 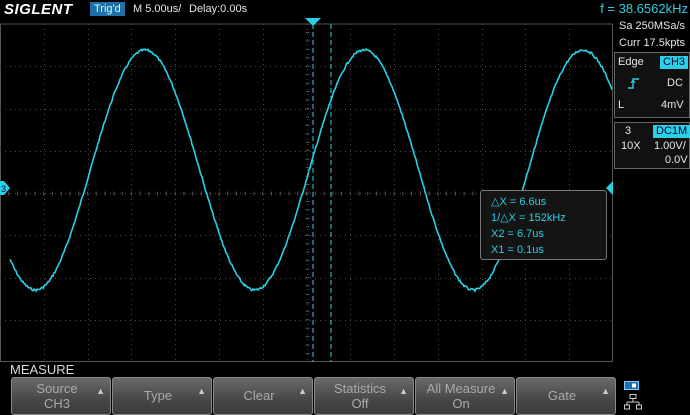 I want to click on statistics-softkey-value: Off, so click(x=360, y=403).